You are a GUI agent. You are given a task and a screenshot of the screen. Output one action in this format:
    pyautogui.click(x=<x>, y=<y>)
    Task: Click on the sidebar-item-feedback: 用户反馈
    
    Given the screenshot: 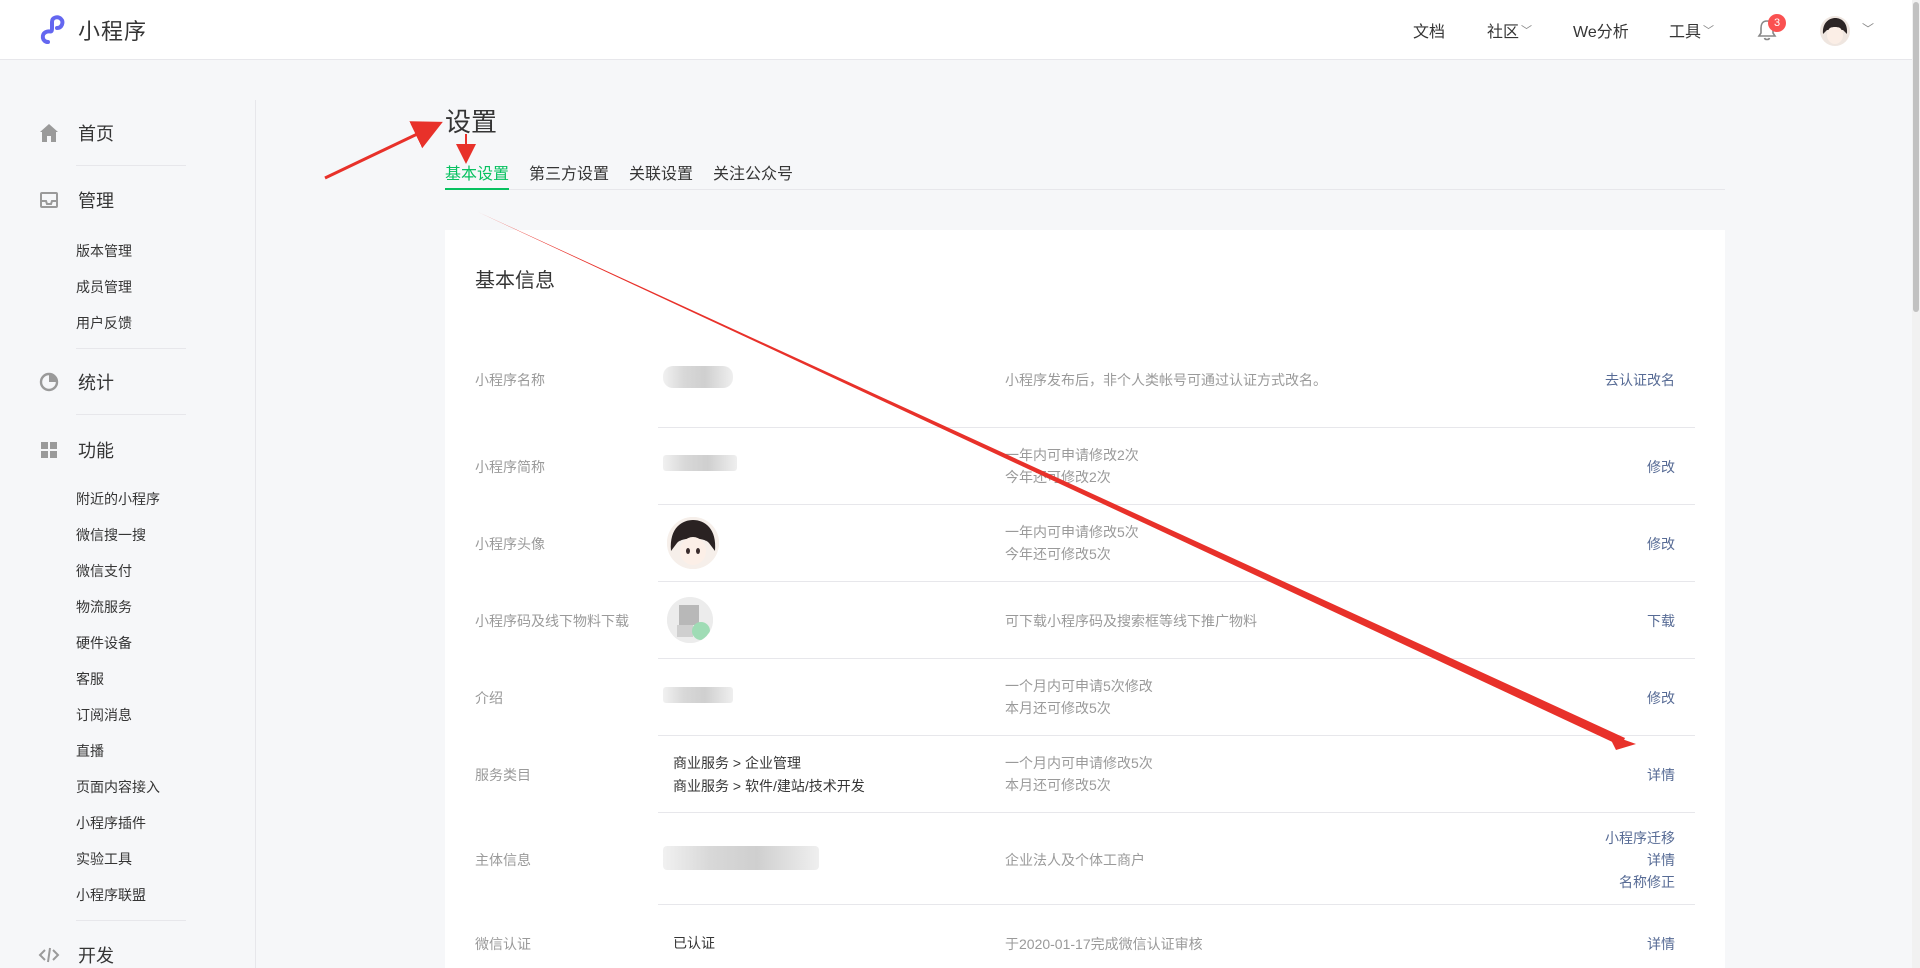 What is the action you would take?
    pyautogui.click(x=104, y=323)
    